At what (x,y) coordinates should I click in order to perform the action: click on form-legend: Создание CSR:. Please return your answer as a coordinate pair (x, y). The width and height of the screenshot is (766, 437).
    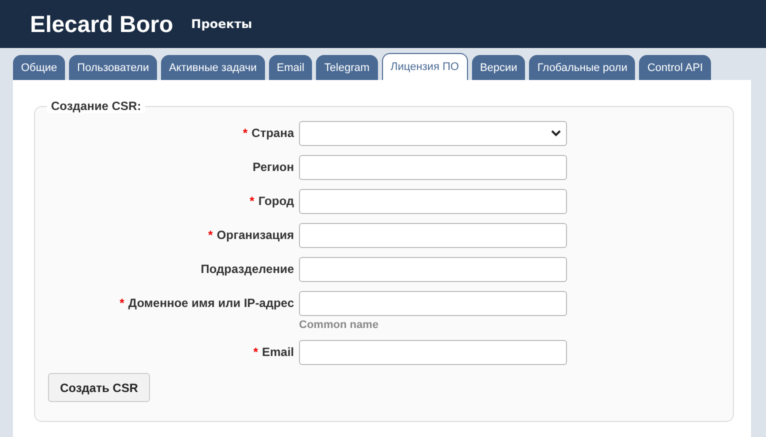
    Looking at the image, I should click on (96, 106).